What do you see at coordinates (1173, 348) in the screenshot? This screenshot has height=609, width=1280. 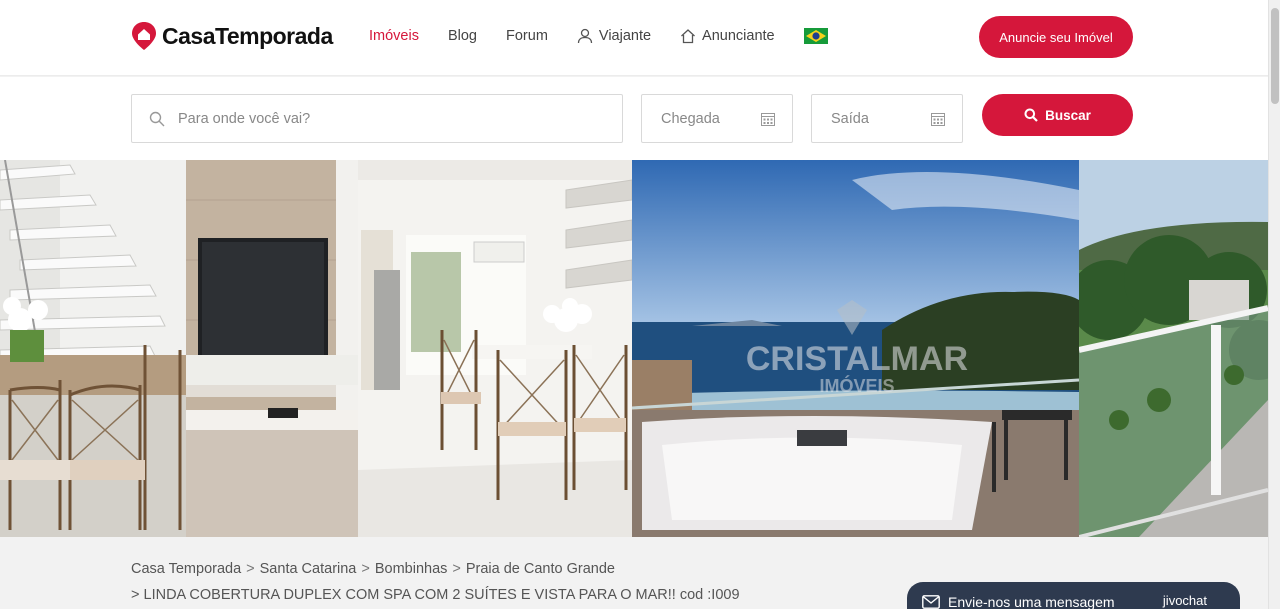 I see `gallery-photo-balcony` at bounding box center [1173, 348].